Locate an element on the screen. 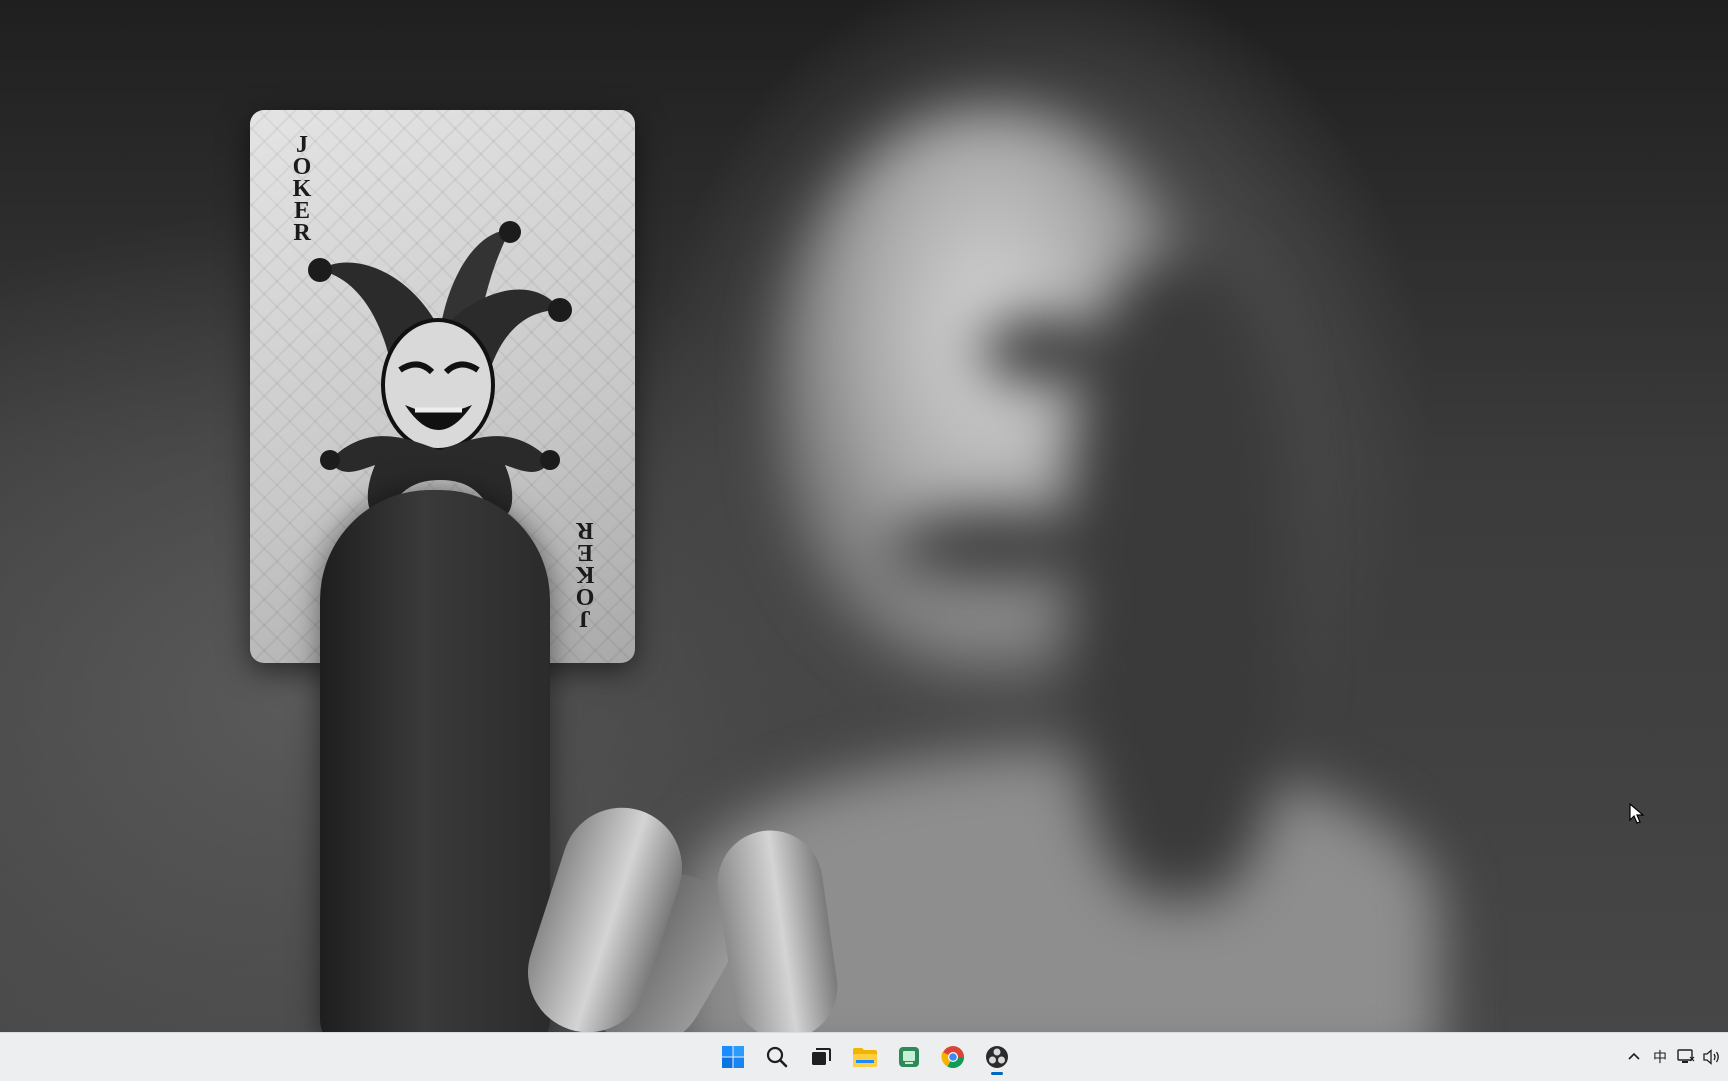  task-view-icon is located at coordinates (821, 1056).